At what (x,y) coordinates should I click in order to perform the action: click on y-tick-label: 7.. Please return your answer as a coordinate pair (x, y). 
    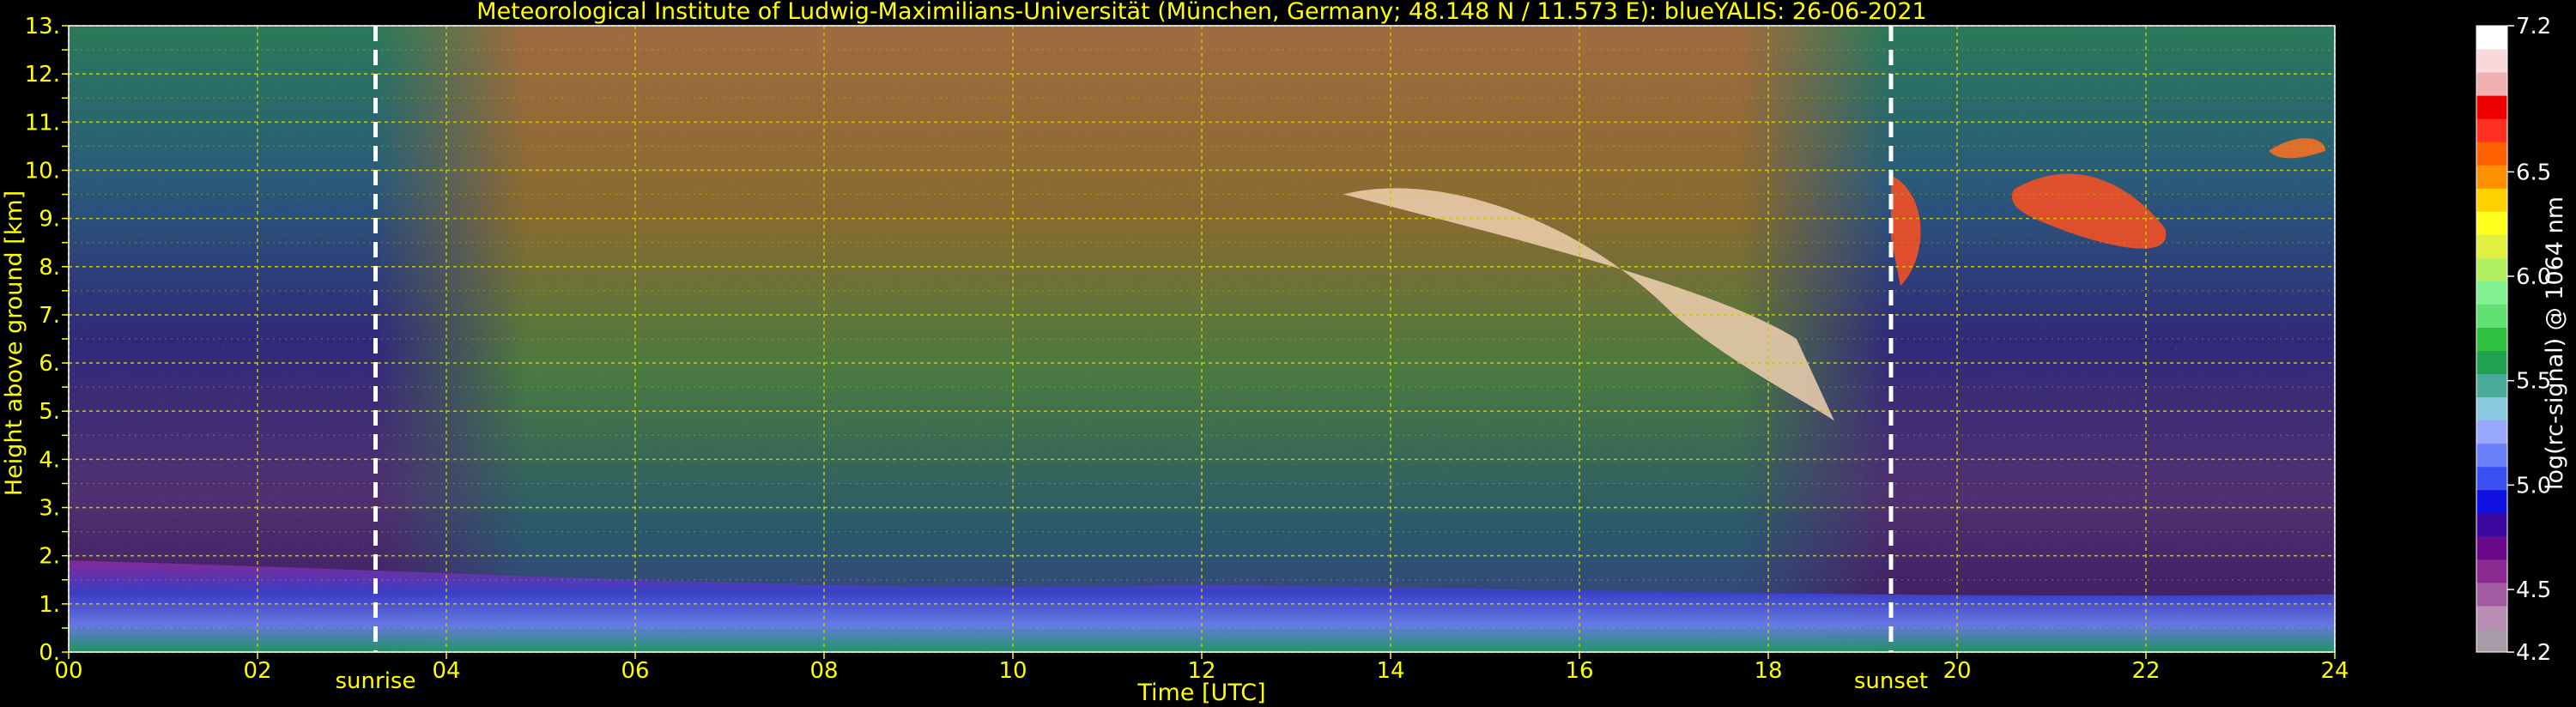
    Looking at the image, I should click on (49, 316).